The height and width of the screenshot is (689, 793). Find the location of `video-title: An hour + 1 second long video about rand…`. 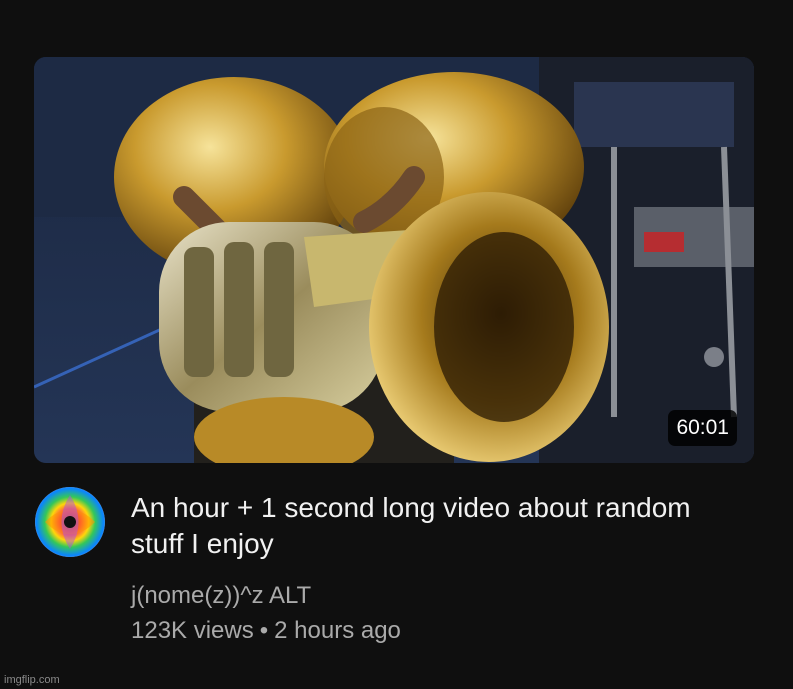

video-title: An hour + 1 second long video about rand… is located at coordinates (431, 526).